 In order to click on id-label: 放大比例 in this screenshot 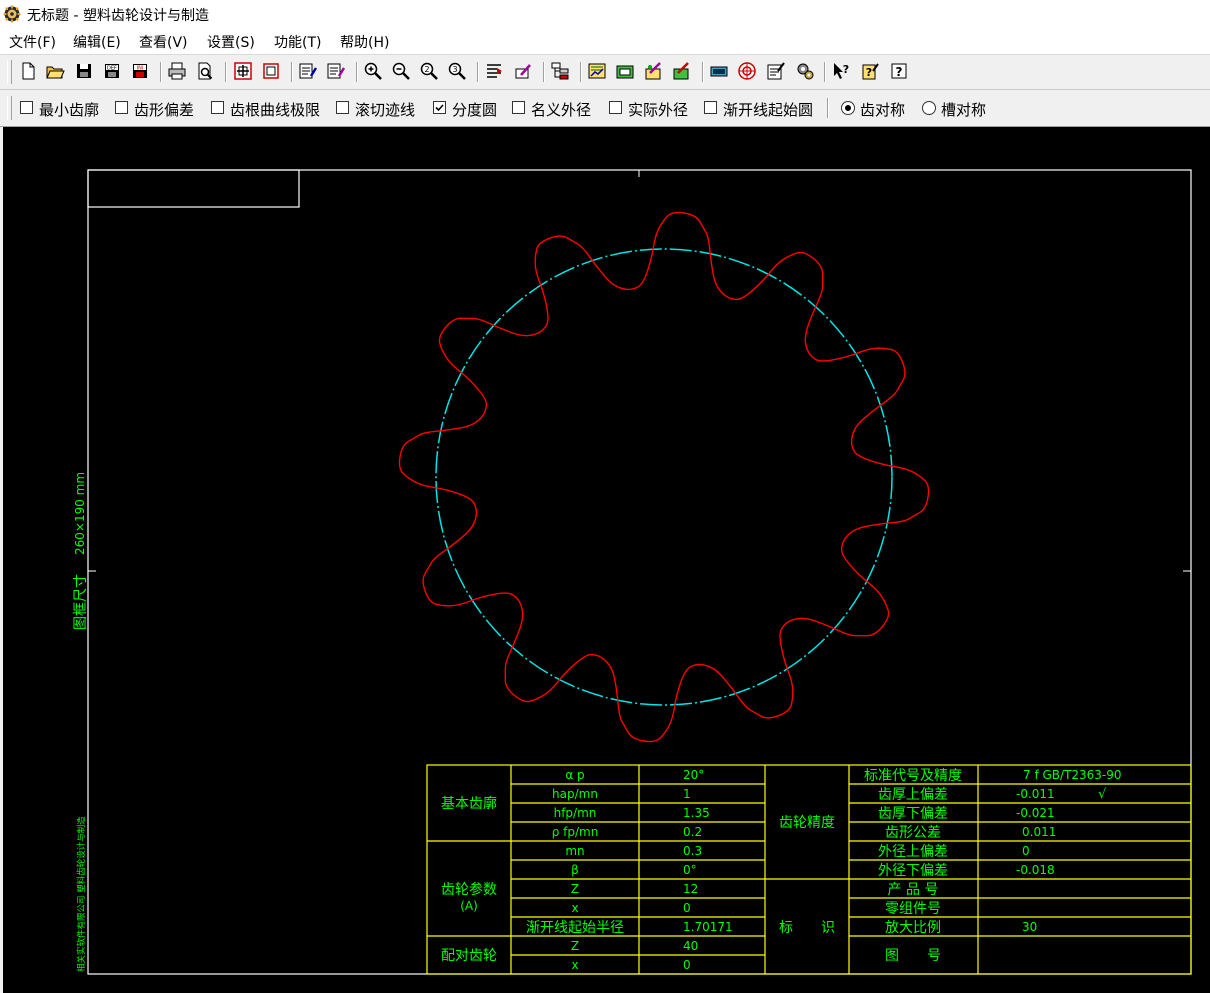, I will do `click(913, 928)`.